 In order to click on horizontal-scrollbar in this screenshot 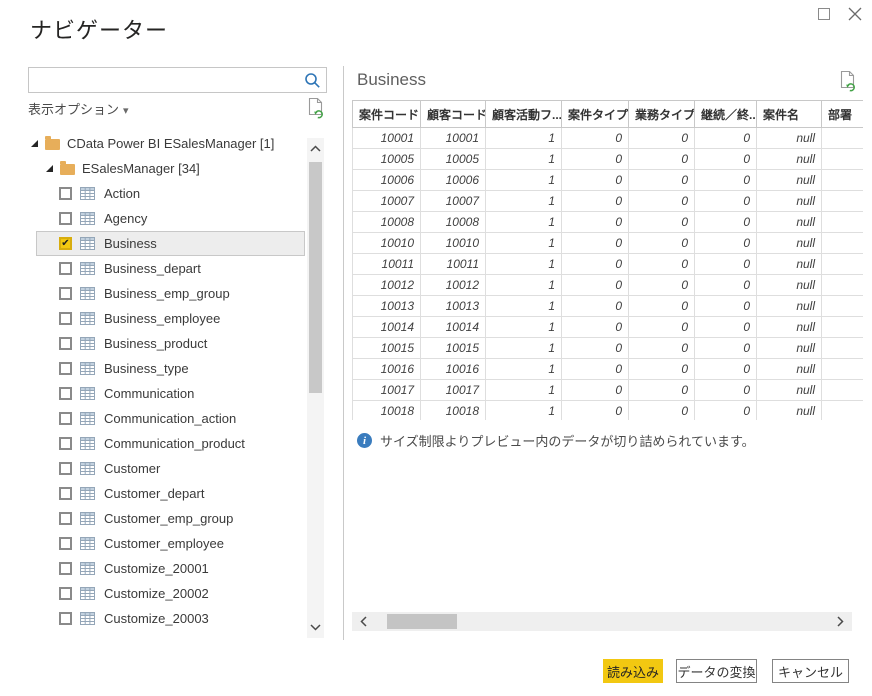, I will do `click(602, 621)`.